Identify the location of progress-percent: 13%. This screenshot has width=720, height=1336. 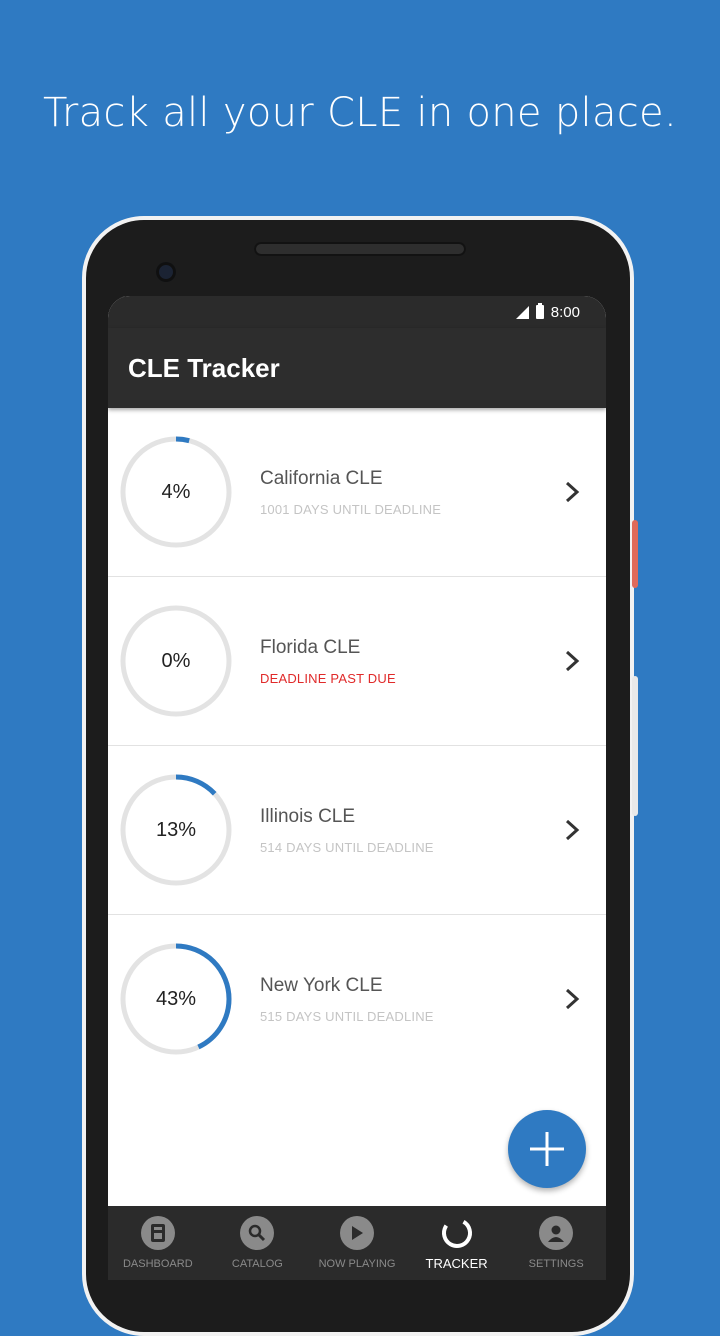
(176, 829).